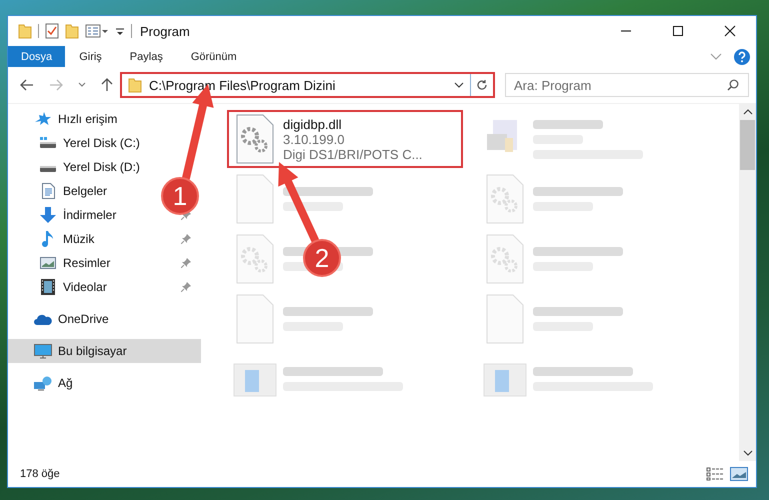 This screenshot has height=500, width=769. I want to click on maximize-icon, so click(678, 31).